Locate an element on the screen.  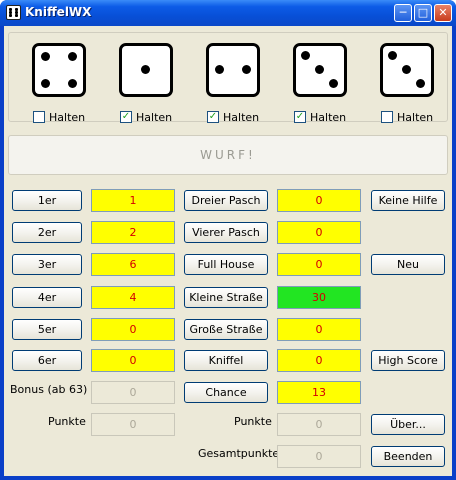
score-button-3er: 3er is located at coordinates (47, 264).